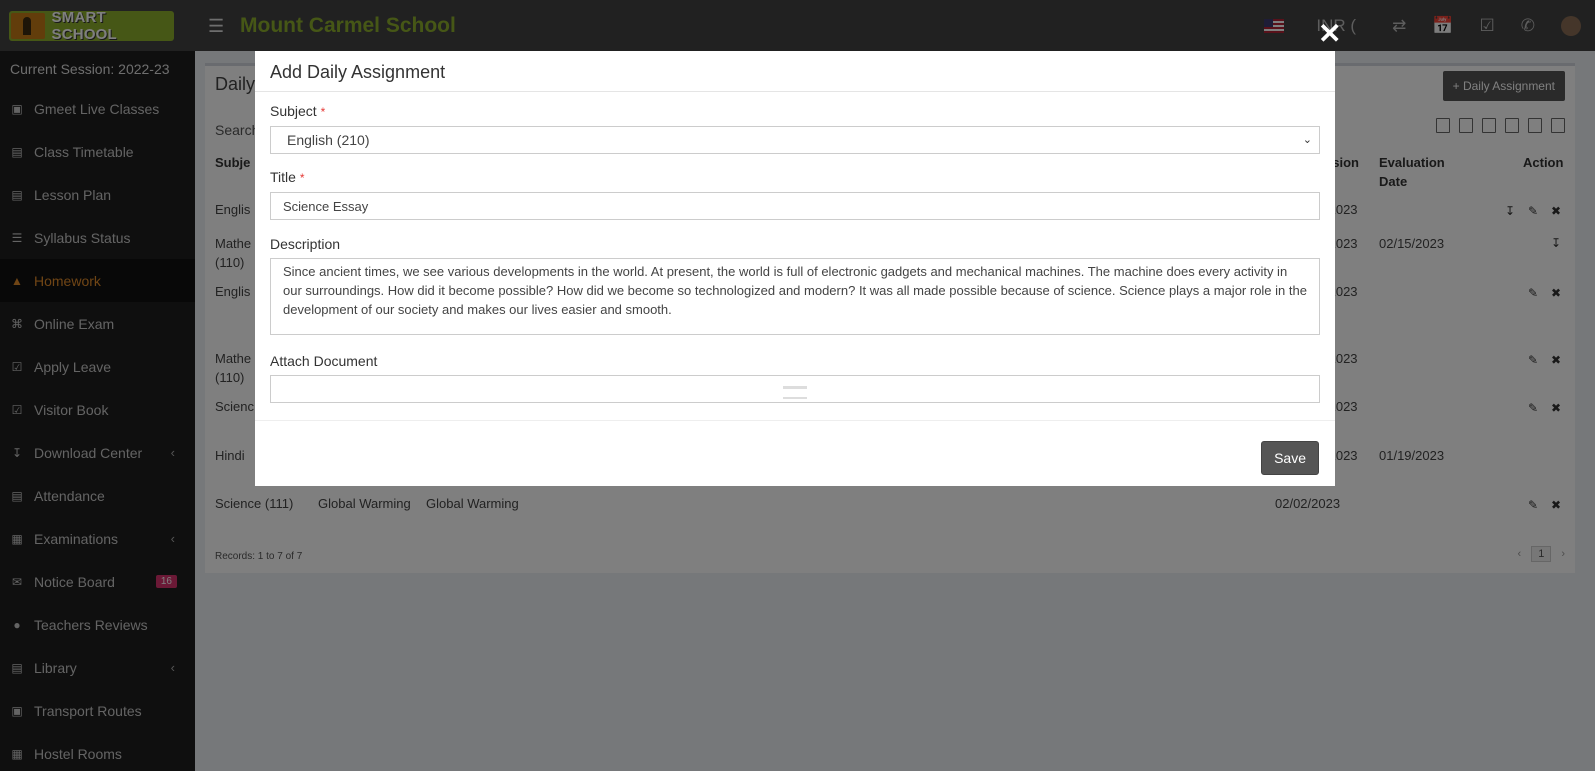 The width and height of the screenshot is (1595, 771). Describe the element at coordinates (283, 177) in the screenshot. I see `title-label-text: Title` at that location.